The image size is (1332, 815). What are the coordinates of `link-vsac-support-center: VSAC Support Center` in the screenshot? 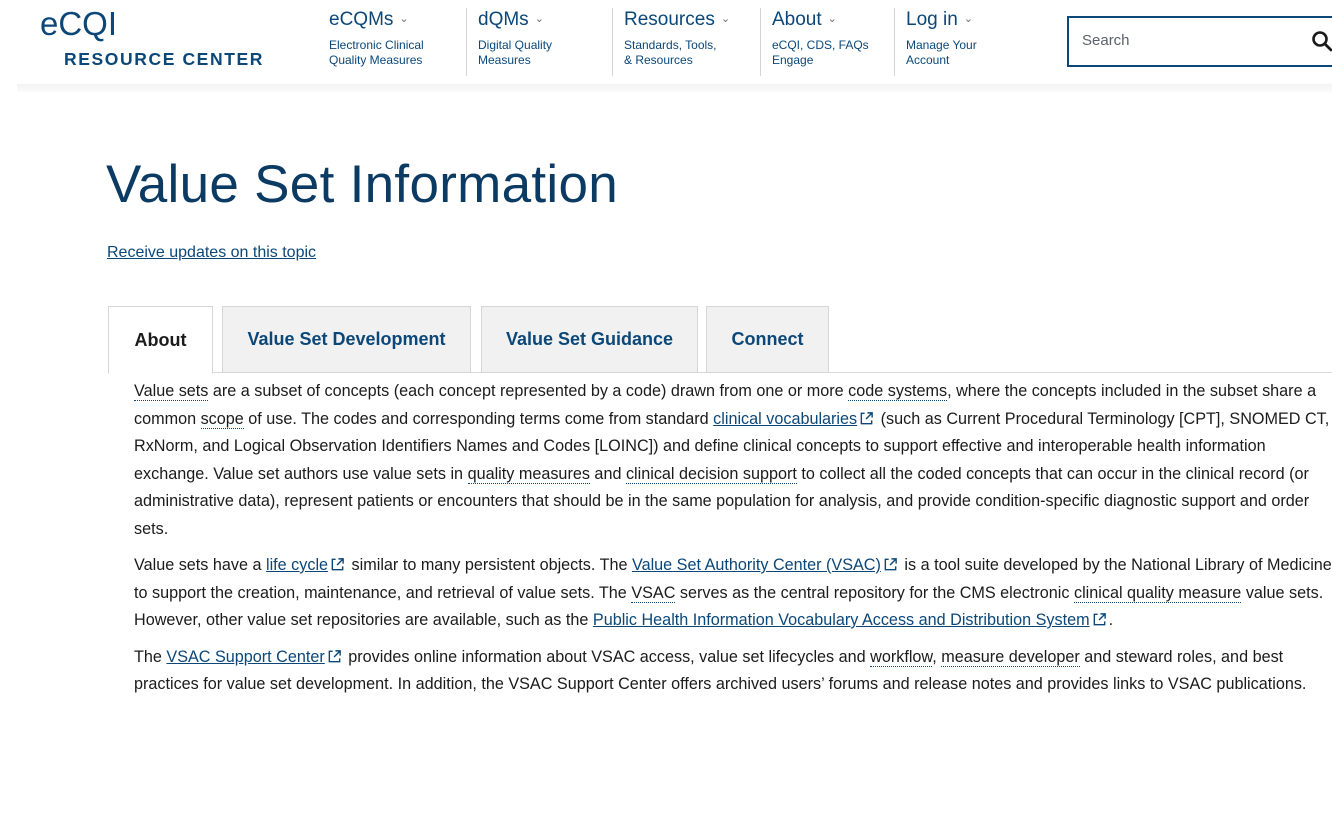 It's located at (245, 657).